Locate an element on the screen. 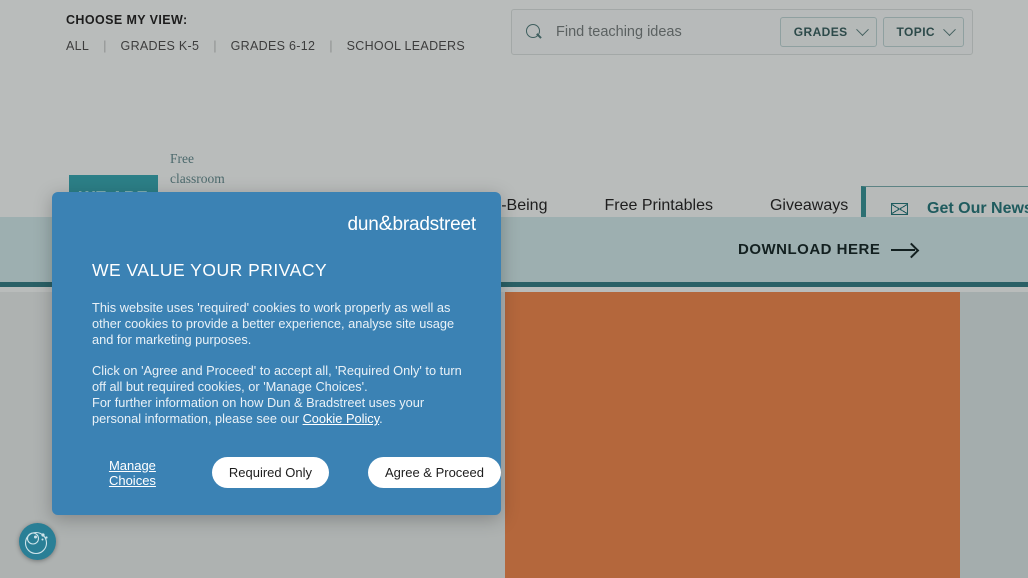  logo-text-suffix: bradstreet is located at coordinates (434, 224).